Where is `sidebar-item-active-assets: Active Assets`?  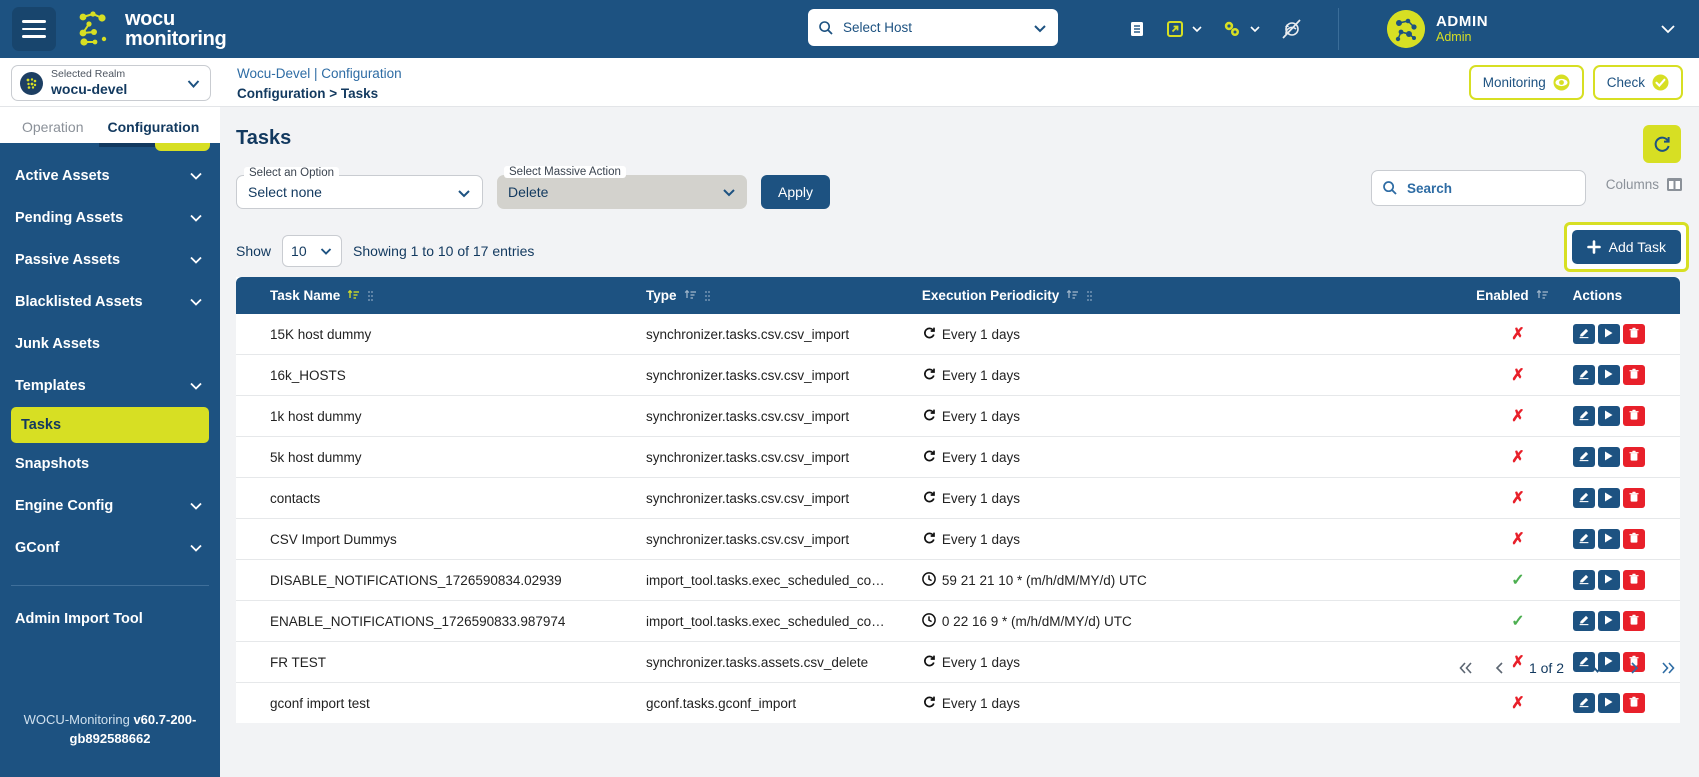 sidebar-item-active-assets: Active Assets is located at coordinates (110, 176).